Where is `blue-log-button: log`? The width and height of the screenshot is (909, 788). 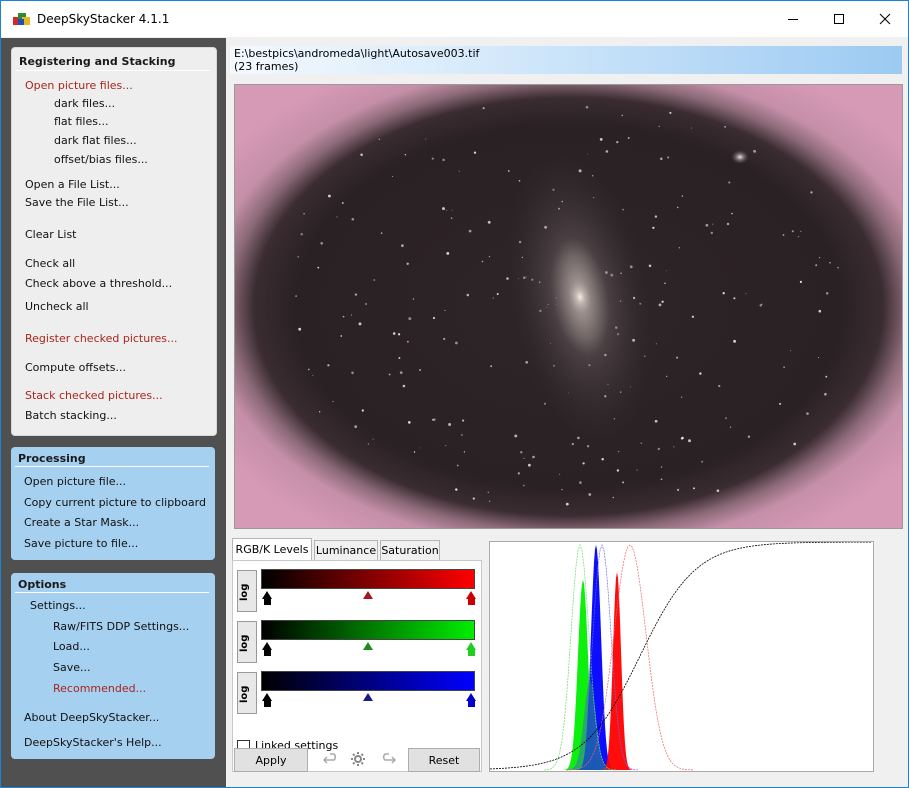 blue-log-button: log is located at coordinates (247, 693).